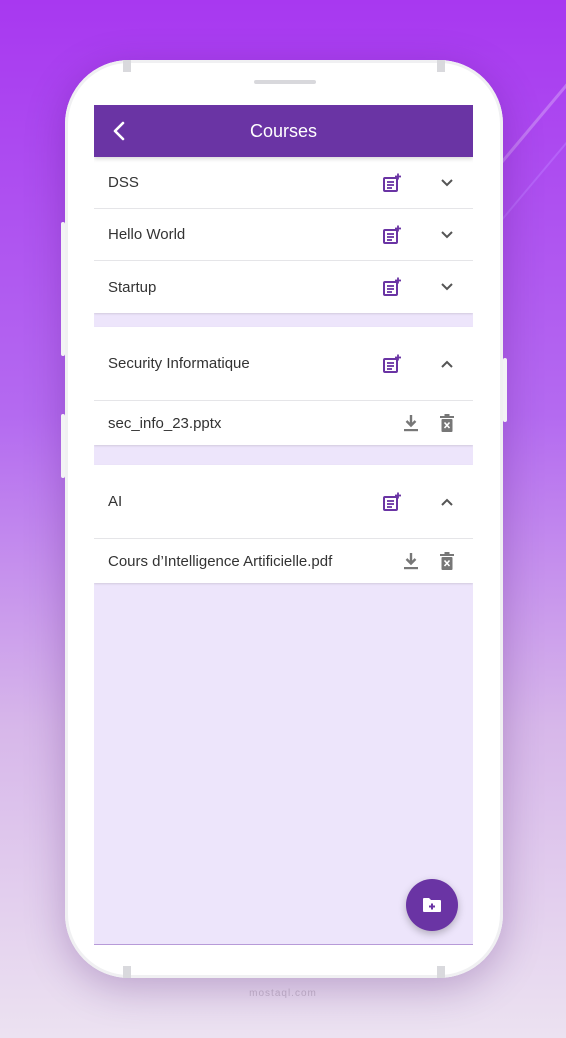 This screenshot has width=566, height=1038. I want to click on file-item: sec_info_23.pptx, so click(283, 423).